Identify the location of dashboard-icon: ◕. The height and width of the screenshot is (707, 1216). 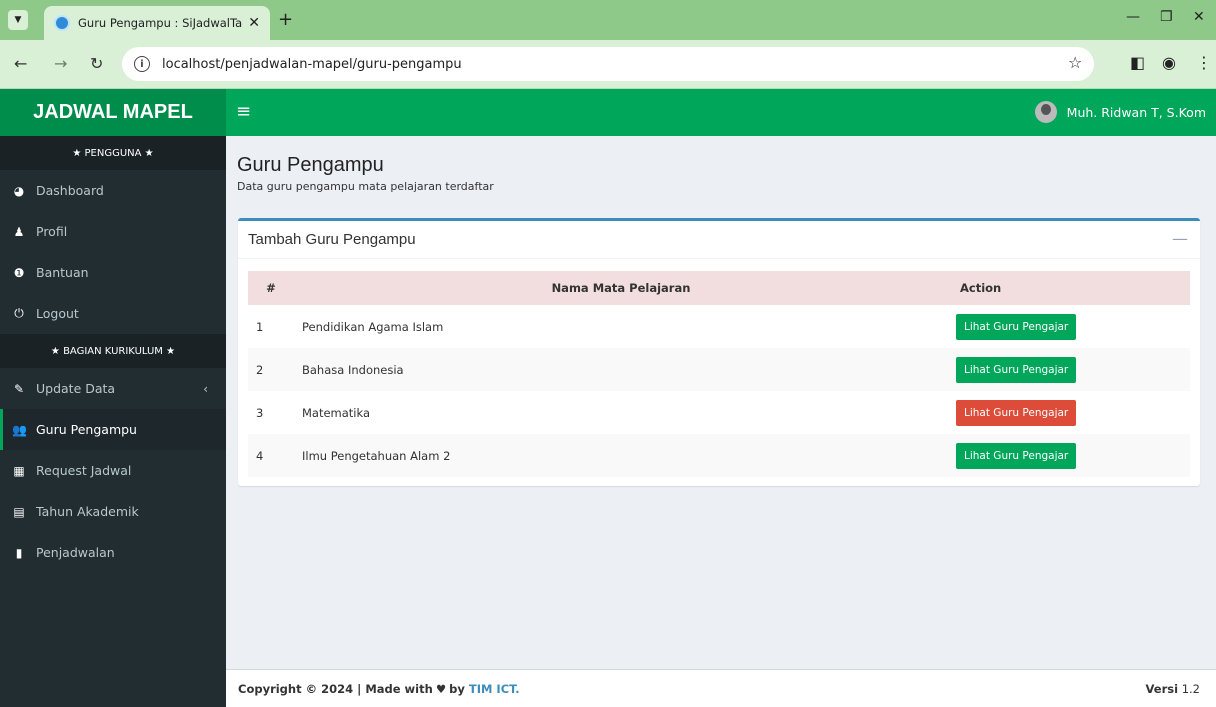
(19, 190).